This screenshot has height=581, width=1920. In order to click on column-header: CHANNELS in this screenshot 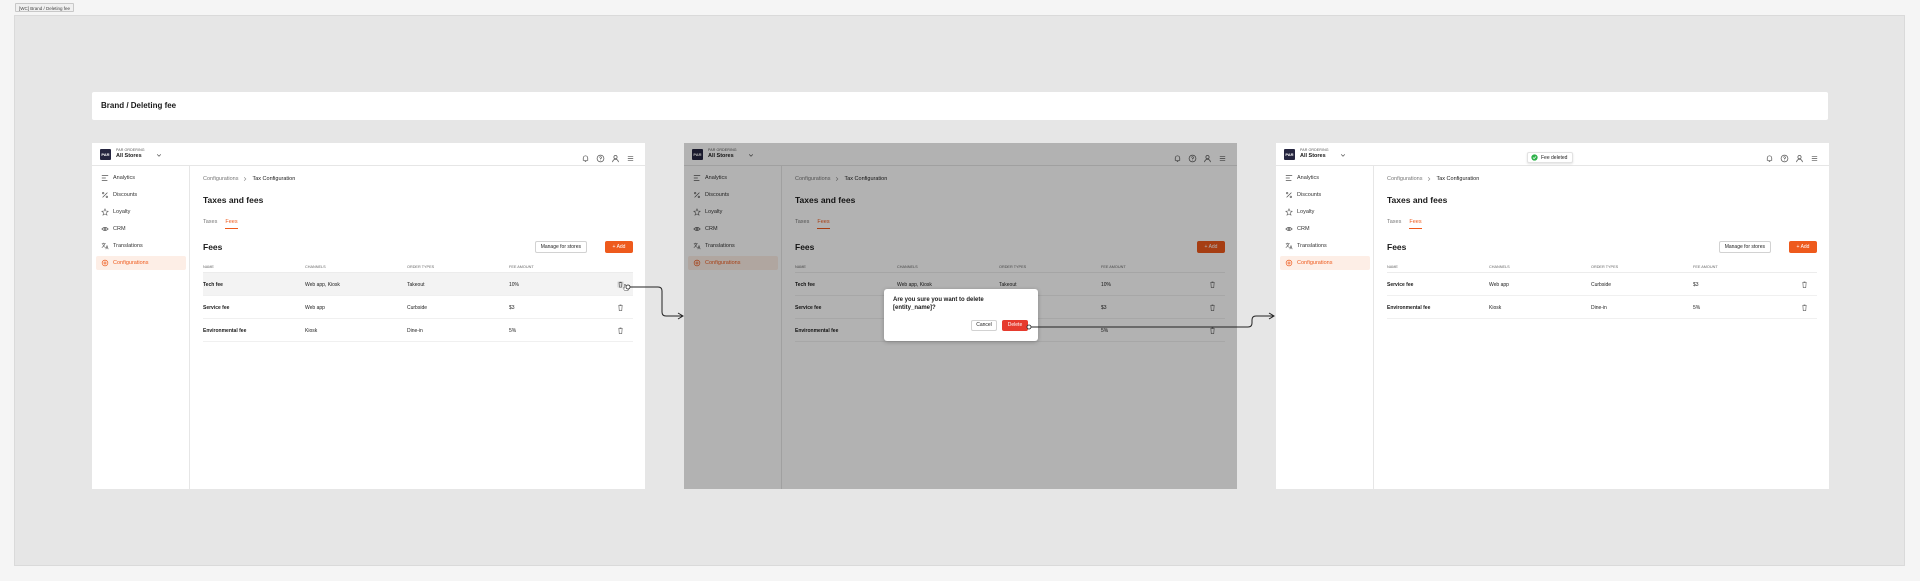, I will do `click(315, 267)`.